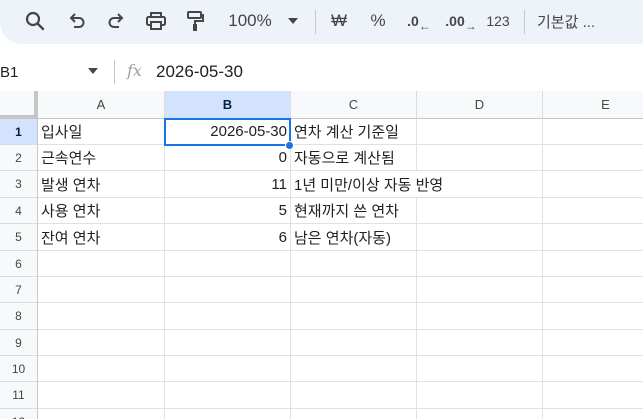 The width and height of the screenshot is (643, 419). I want to click on zoom-select: 100%, so click(250, 21).